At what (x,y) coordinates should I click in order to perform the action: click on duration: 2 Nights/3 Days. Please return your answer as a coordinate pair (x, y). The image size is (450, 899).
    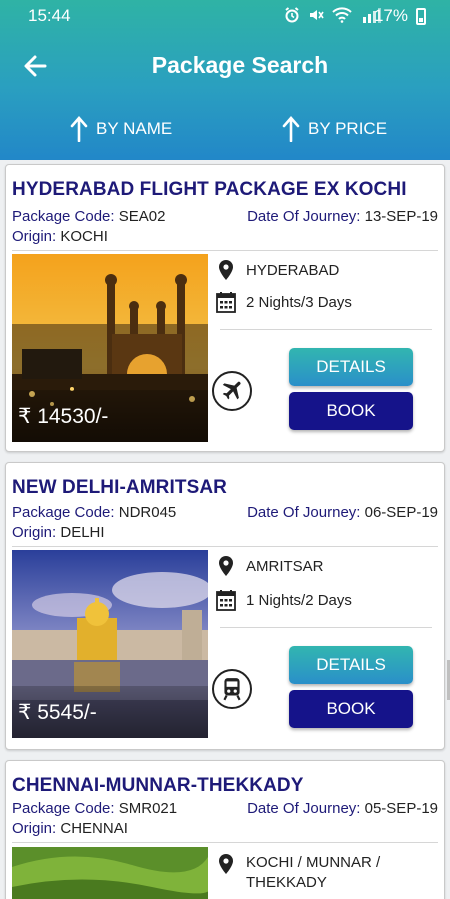
    Looking at the image, I should click on (284, 302).